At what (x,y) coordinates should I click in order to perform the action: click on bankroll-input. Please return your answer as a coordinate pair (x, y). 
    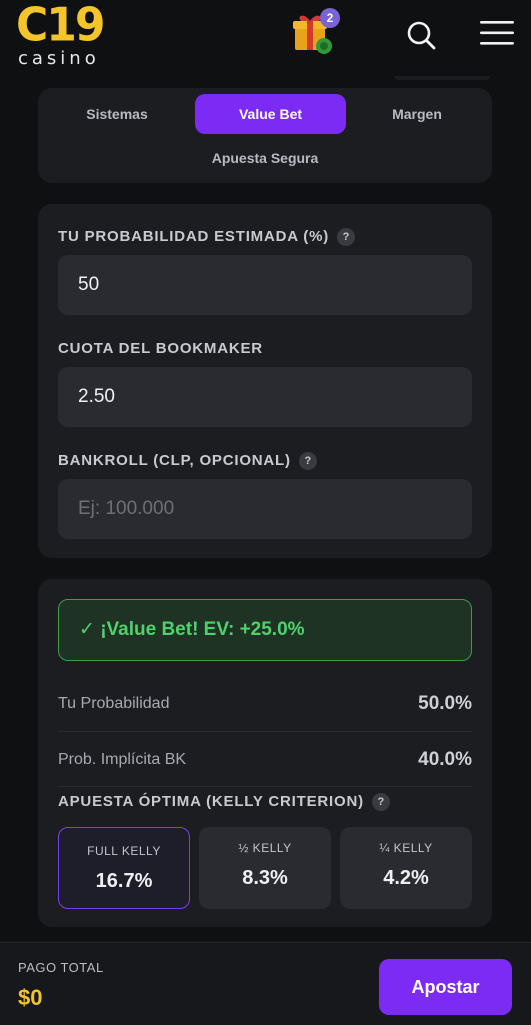
    Looking at the image, I should click on (265, 509).